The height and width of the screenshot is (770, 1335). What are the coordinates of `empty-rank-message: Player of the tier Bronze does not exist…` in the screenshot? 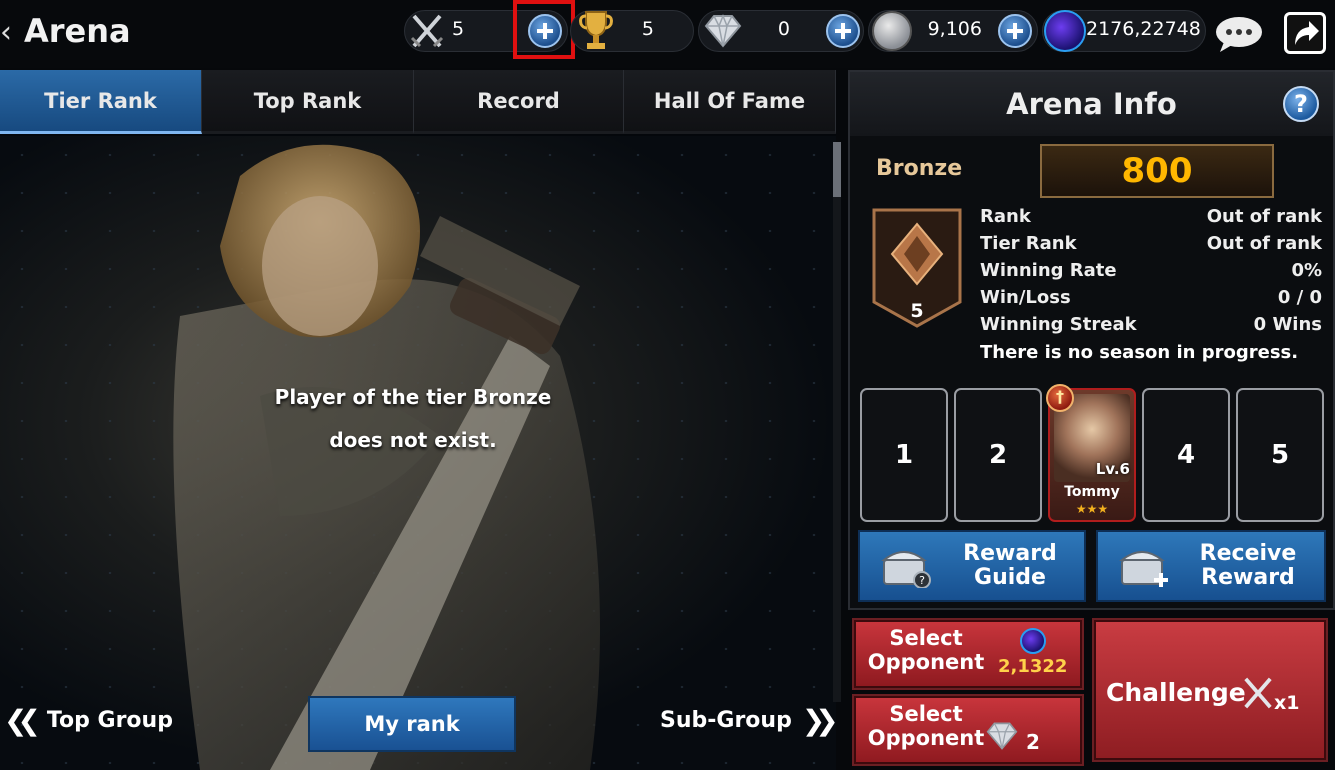 It's located at (413, 419).